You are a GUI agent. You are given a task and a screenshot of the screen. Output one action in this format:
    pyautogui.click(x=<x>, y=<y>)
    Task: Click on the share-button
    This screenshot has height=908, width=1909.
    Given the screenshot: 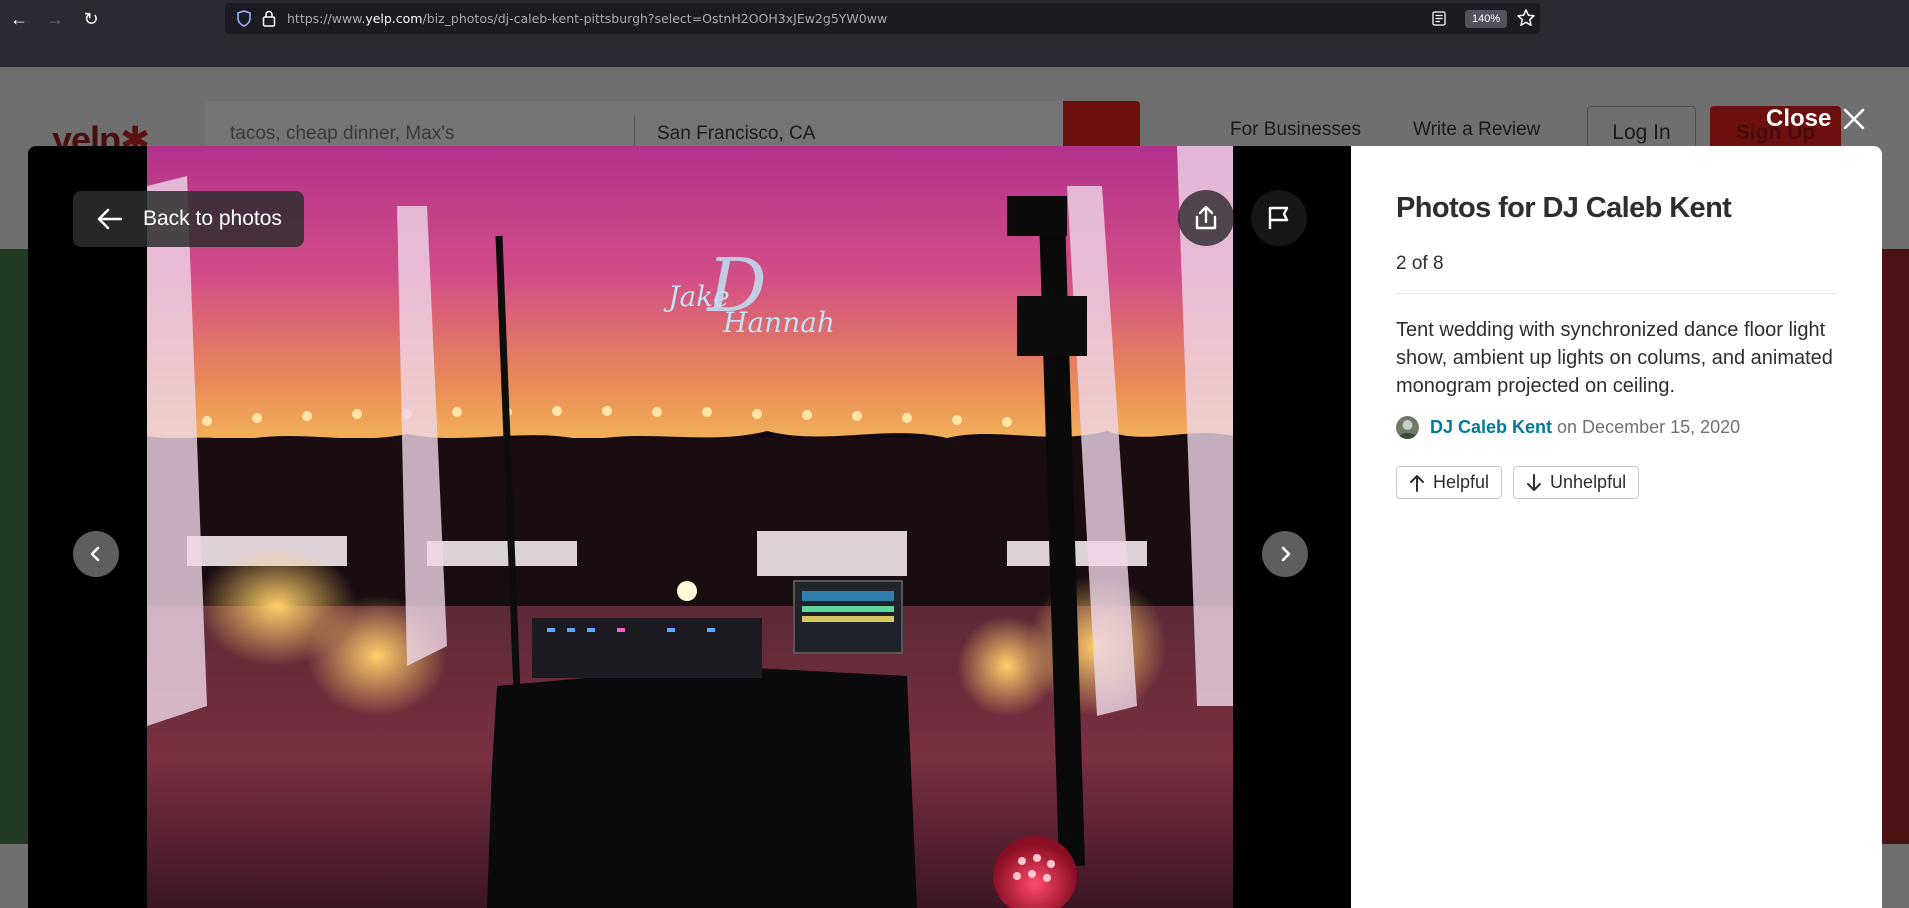 What is the action you would take?
    pyautogui.click(x=1206, y=218)
    